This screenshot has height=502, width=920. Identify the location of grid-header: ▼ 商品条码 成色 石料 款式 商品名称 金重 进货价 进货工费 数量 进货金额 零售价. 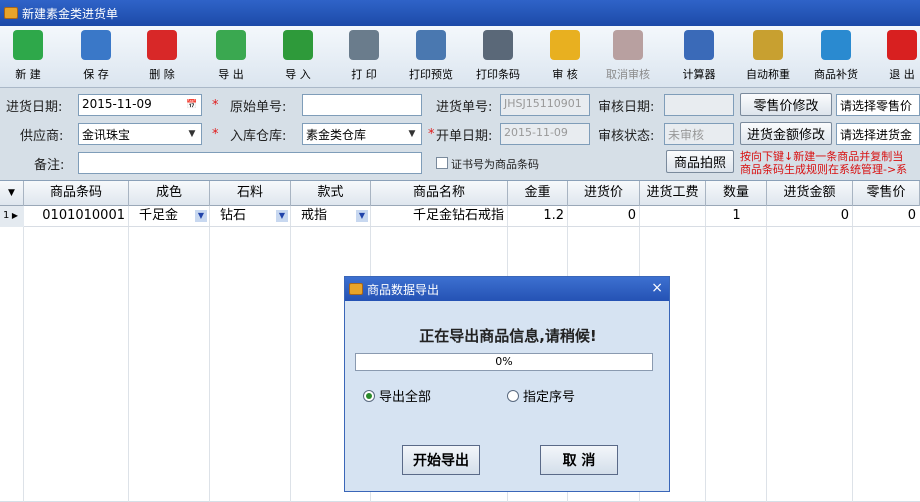
(460, 193).